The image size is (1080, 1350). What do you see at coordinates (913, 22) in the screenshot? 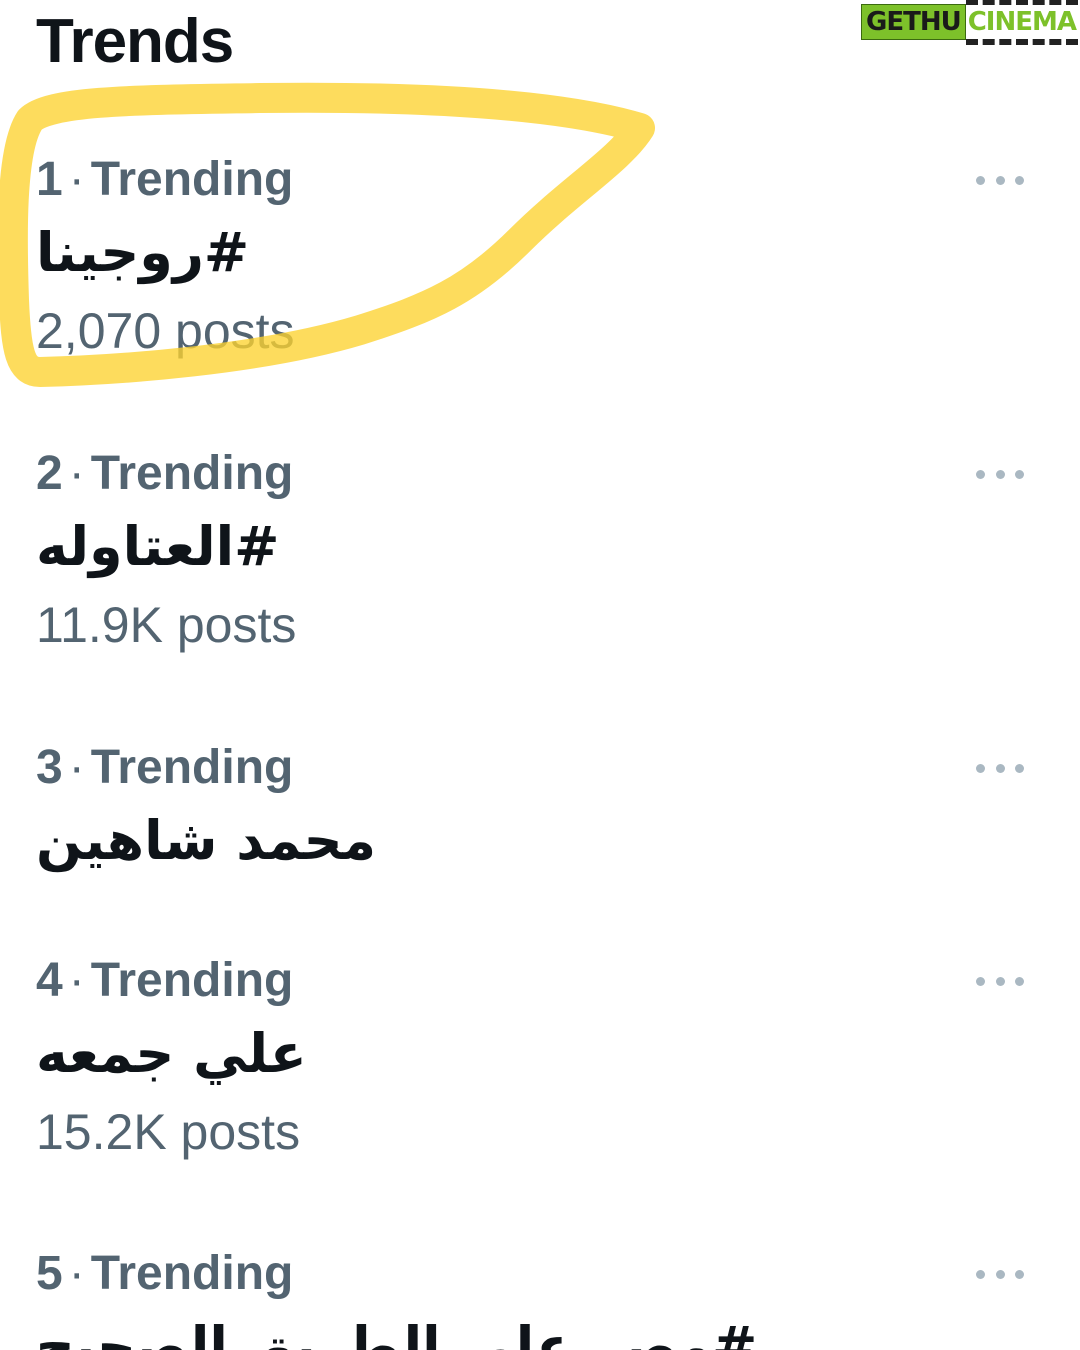
I see `watermark-part-a: GETHU` at bounding box center [913, 22].